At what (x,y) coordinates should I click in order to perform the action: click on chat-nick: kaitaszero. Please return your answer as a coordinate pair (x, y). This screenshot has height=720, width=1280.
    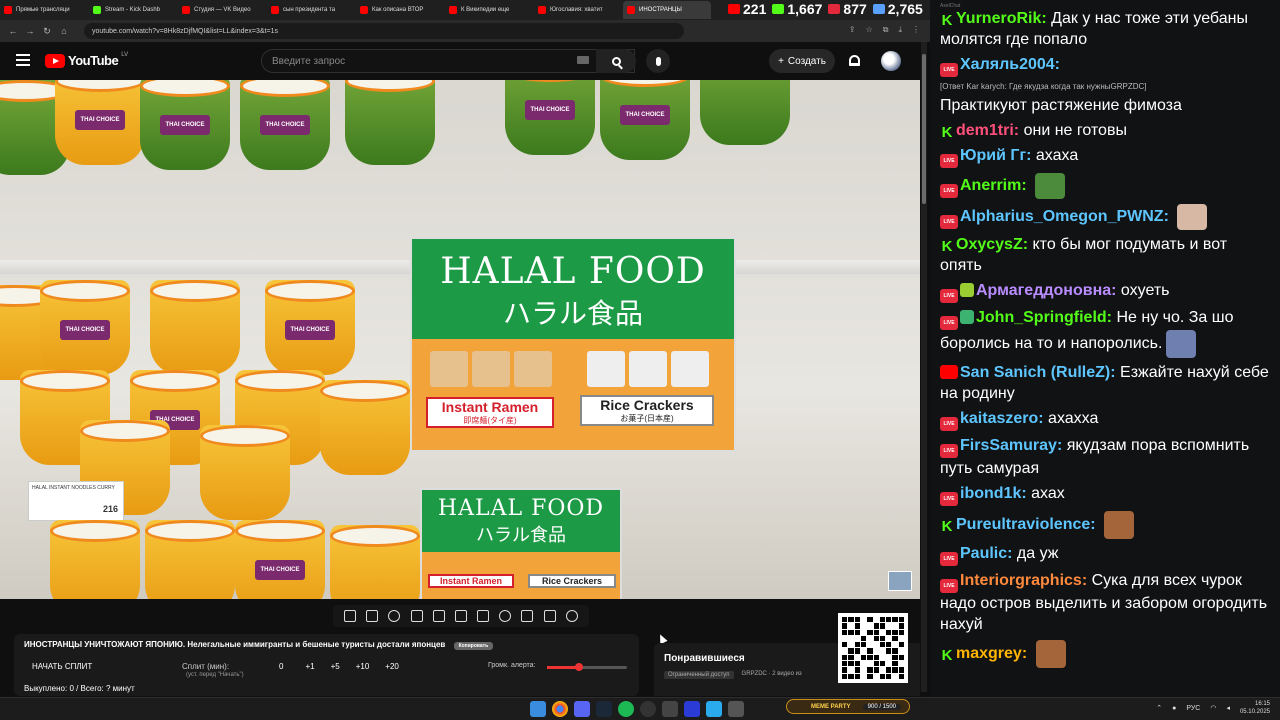
    Looking at the image, I should click on (999, 418).